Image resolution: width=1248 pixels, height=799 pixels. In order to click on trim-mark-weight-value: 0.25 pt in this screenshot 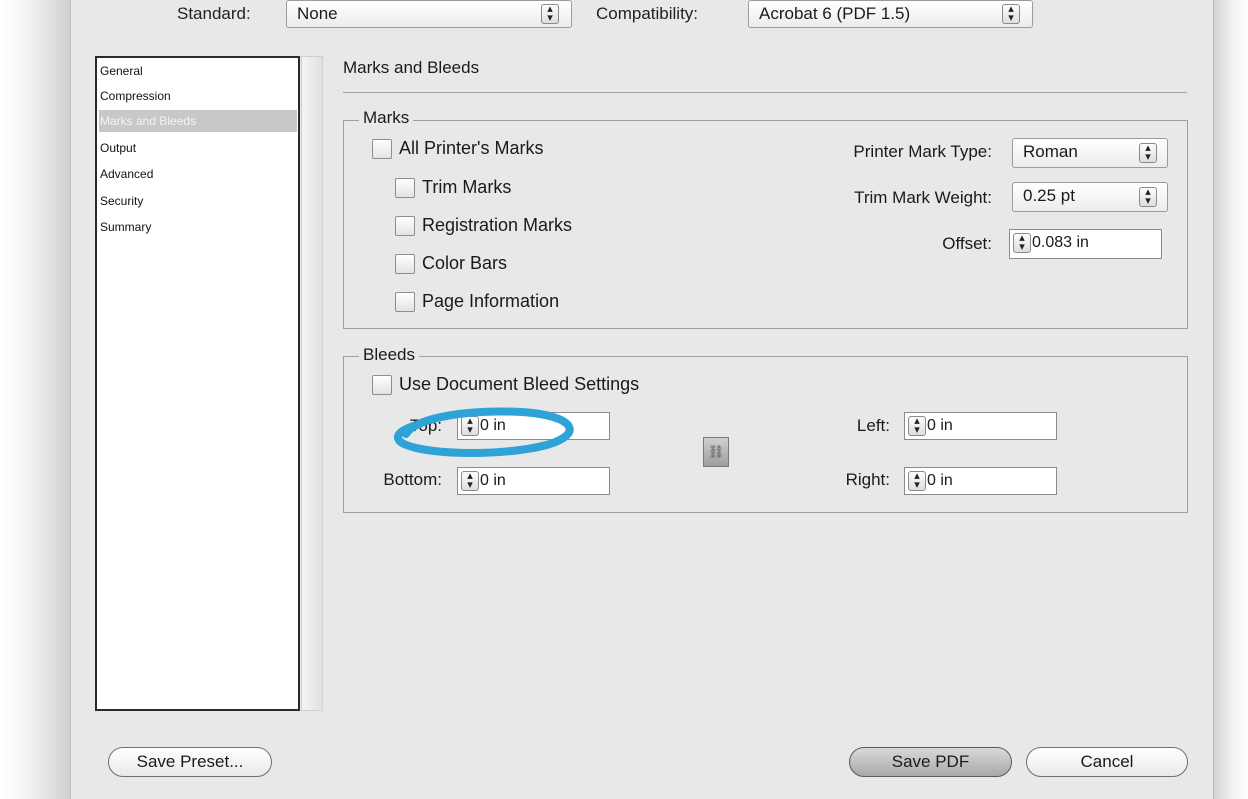, I will do `click(1049, 195)`.